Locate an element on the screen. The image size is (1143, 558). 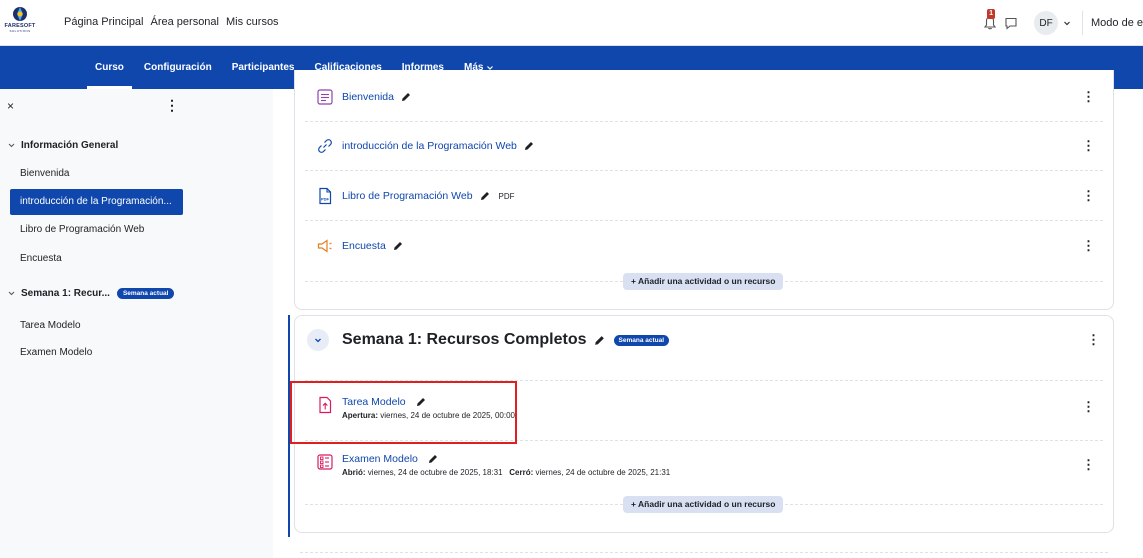
drawer-item-encuesta: Encuesta is located at coordinates (41, 258).